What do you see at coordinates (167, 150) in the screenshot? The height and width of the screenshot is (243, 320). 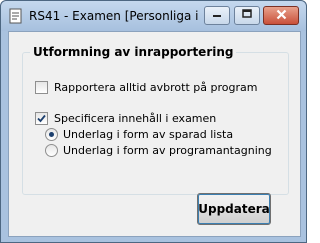 I see `radio-program-label: Underlag i form av programantagning` at bounding box center [167, 150].